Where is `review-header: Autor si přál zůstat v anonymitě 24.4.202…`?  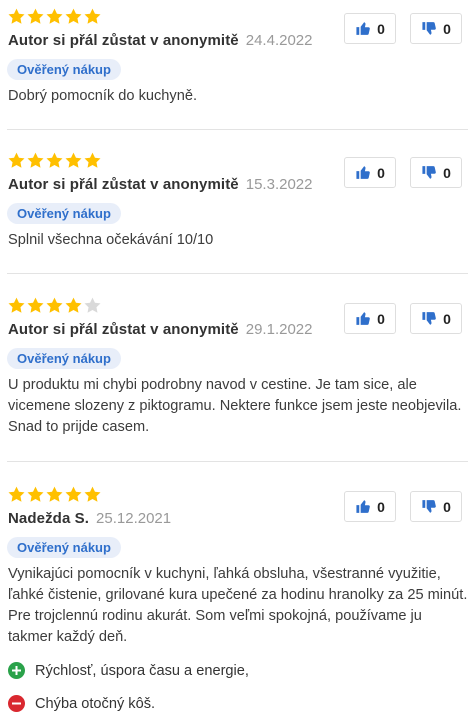
review-header: Autor si přál zůstat v anonymitě 24.4.202… is located at coordinates (160, 41).